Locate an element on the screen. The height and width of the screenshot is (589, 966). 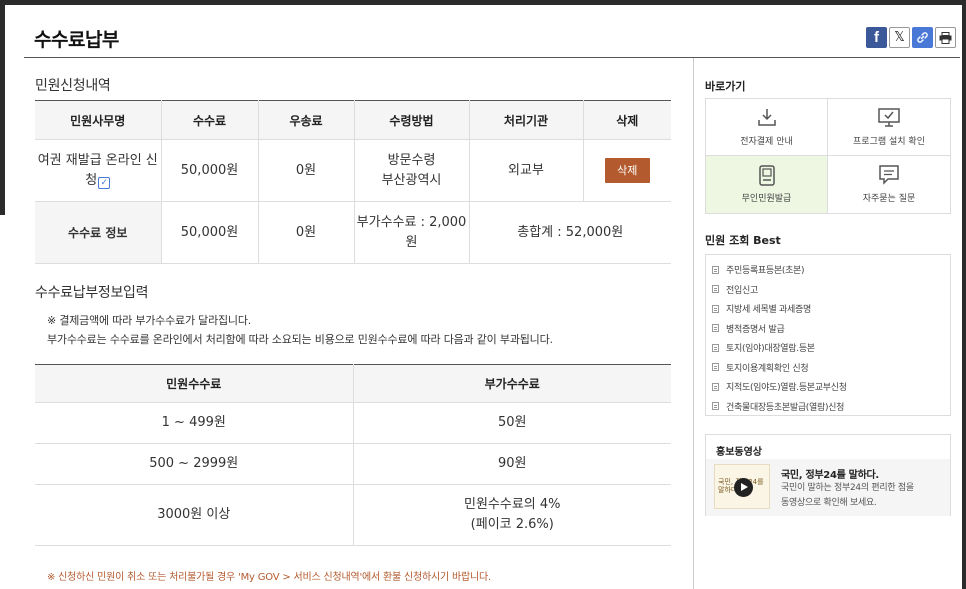
service-name-line2: 청 is located at coordinates (91, 180).